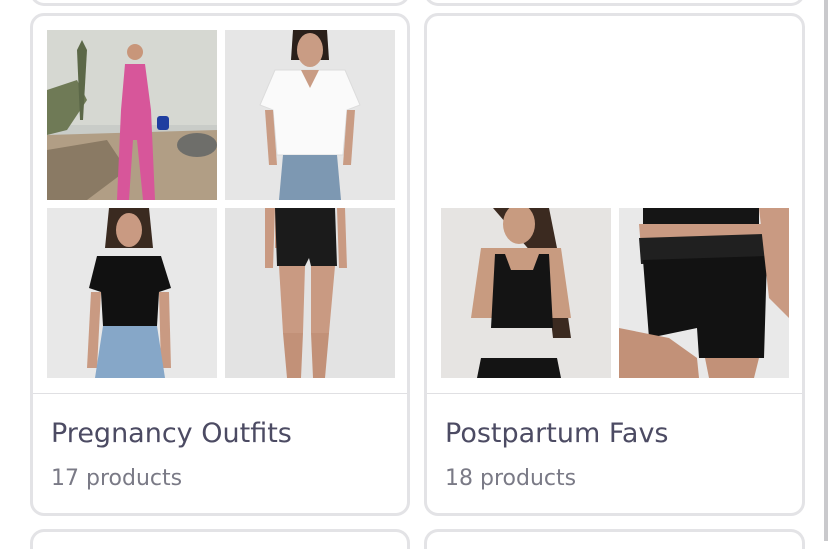  Describe the element at coordinates (171, 433) in the screenshot. I see `collection-title: Pregnancy Outfits` at that location.